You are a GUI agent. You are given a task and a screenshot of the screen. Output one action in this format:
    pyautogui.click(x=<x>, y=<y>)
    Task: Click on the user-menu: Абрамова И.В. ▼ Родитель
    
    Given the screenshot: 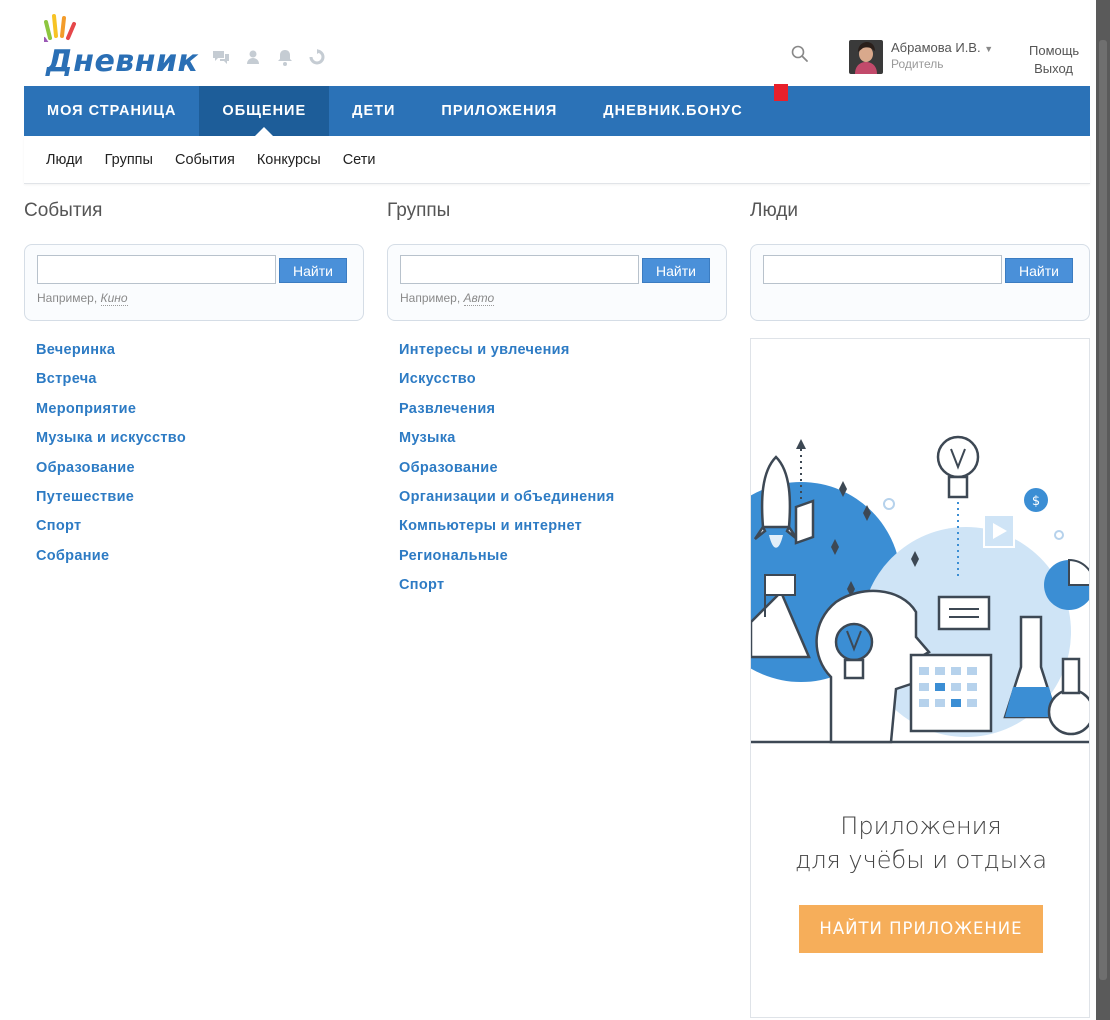 What is the action you would take?
    pyautogui.click(x=934, y=59)
    